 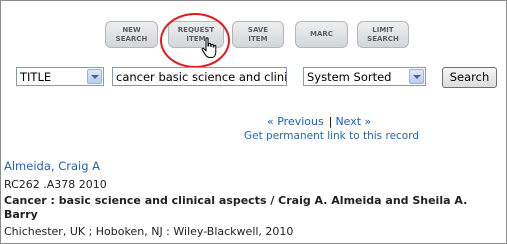 What do you see at coordinates (383, 38) in the screenshot?
I see `limit-search-label-line2: SEARCH` at bounding box center [383, 38].